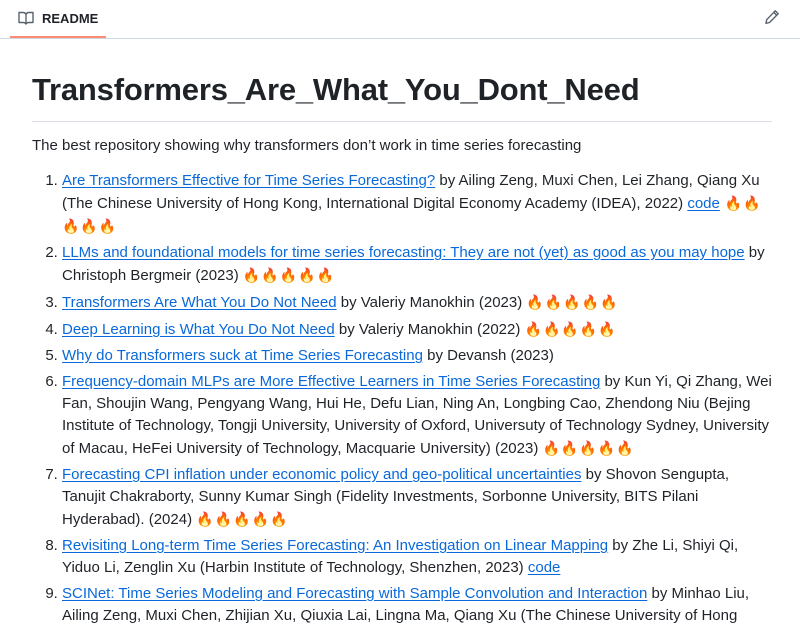 This screenshot has width=800, height=631. Describe the element at coordinates (199, 302) in the screenshot. I see `paper-link: Transformers Are What You Do Not Need` at that location.